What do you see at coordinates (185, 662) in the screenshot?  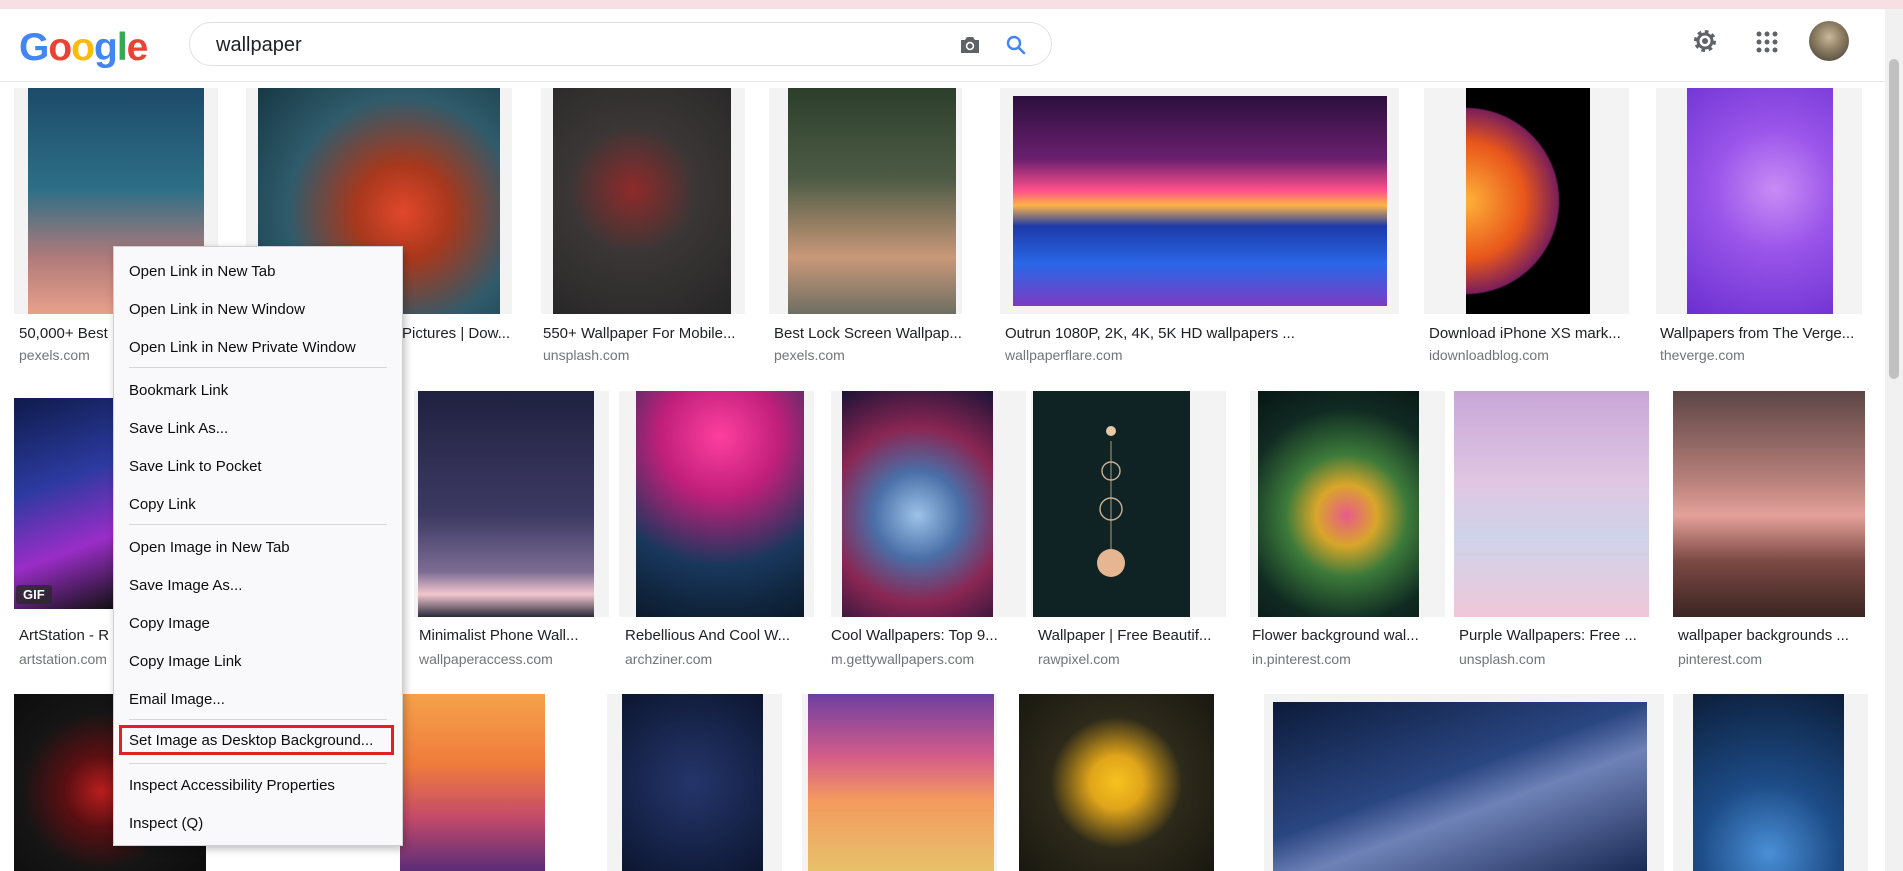 I see `menu-copy-image-link: Copy Image Link` at bounding box center [185, 662].